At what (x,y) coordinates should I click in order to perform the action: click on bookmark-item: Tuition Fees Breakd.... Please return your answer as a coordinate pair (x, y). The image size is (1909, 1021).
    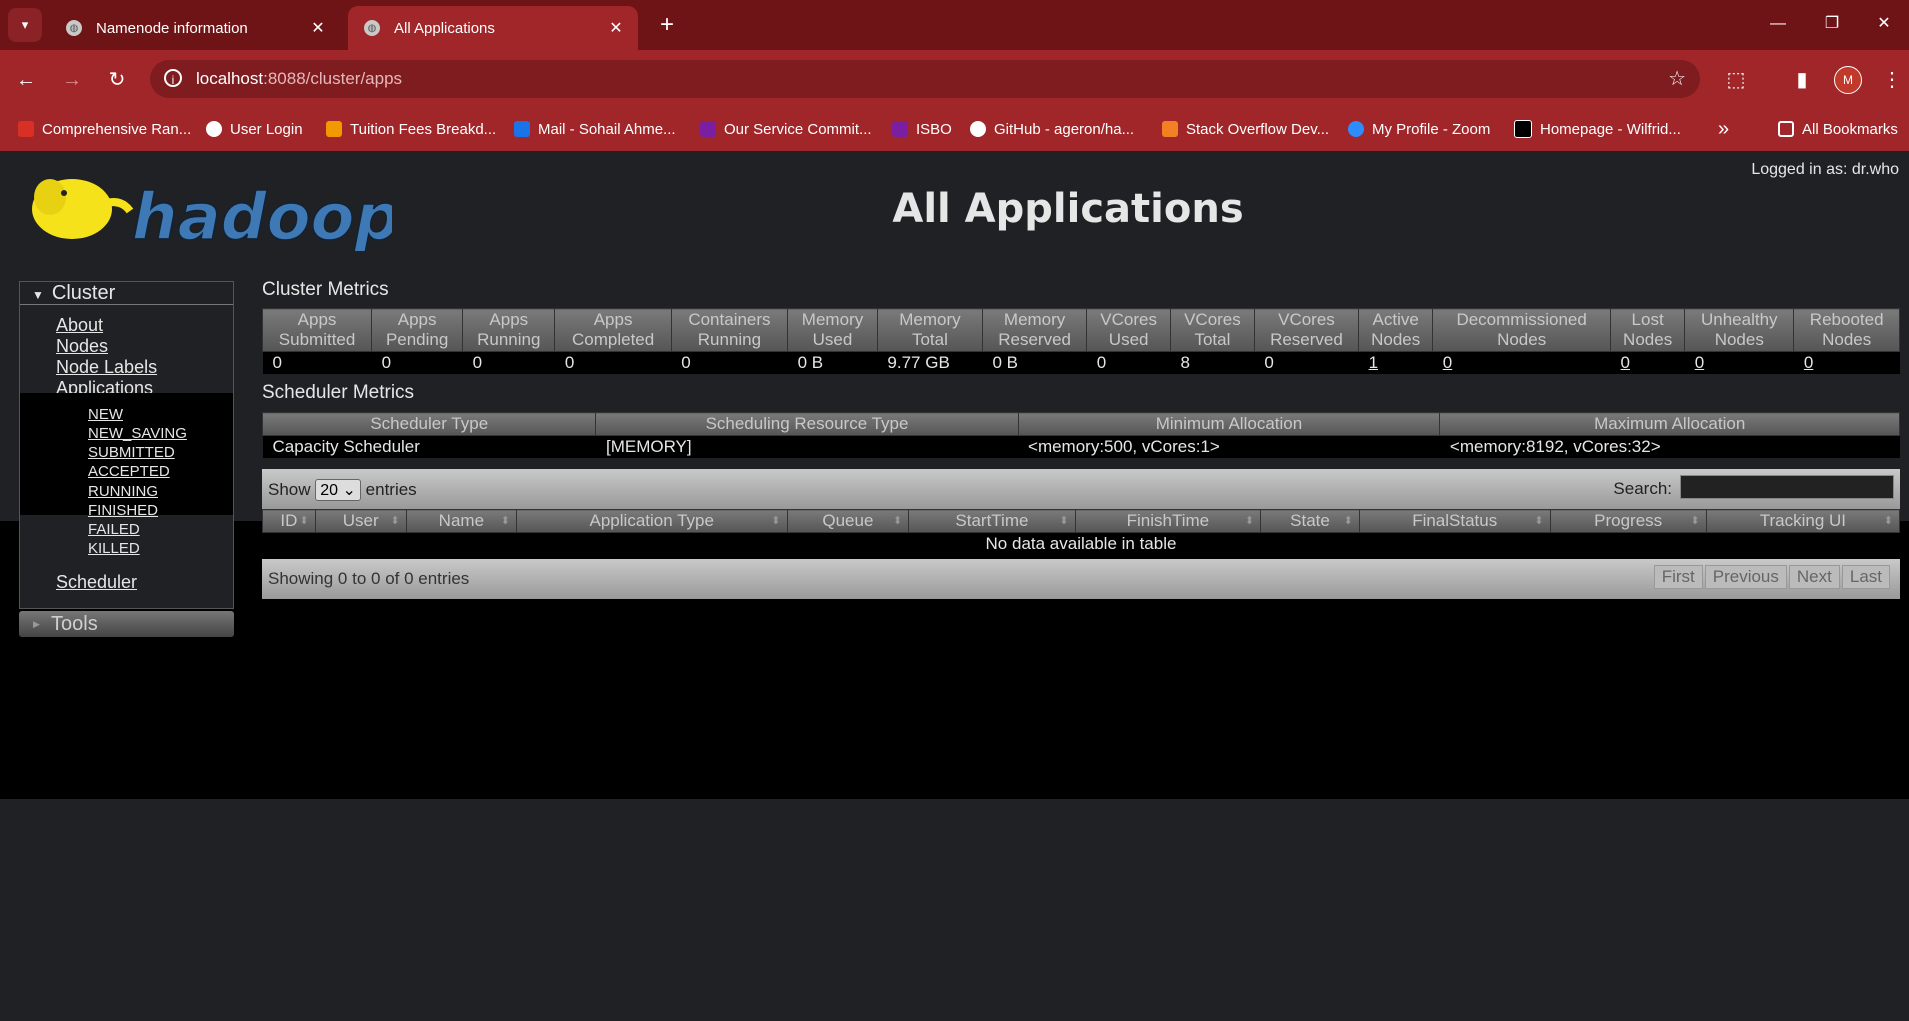
    Looking at the image, I should click on (411, 129).